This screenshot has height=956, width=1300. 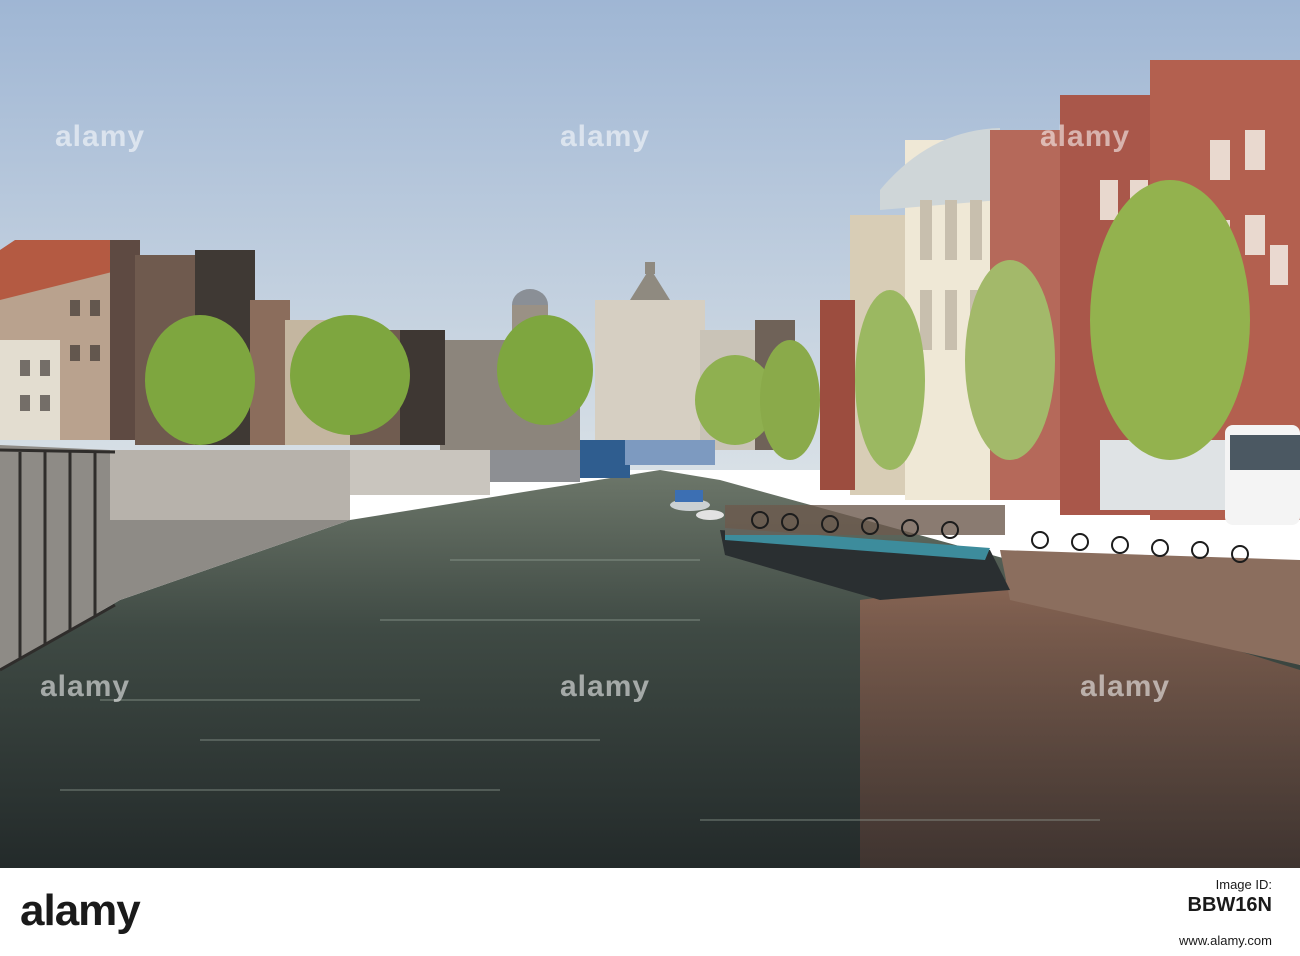 What do you see at coordinates (650, 912) in the screenshot?
I see `footer-bar: alamy Image ID: BBW16N www.alamy.com` at bounding box center [650, 912].